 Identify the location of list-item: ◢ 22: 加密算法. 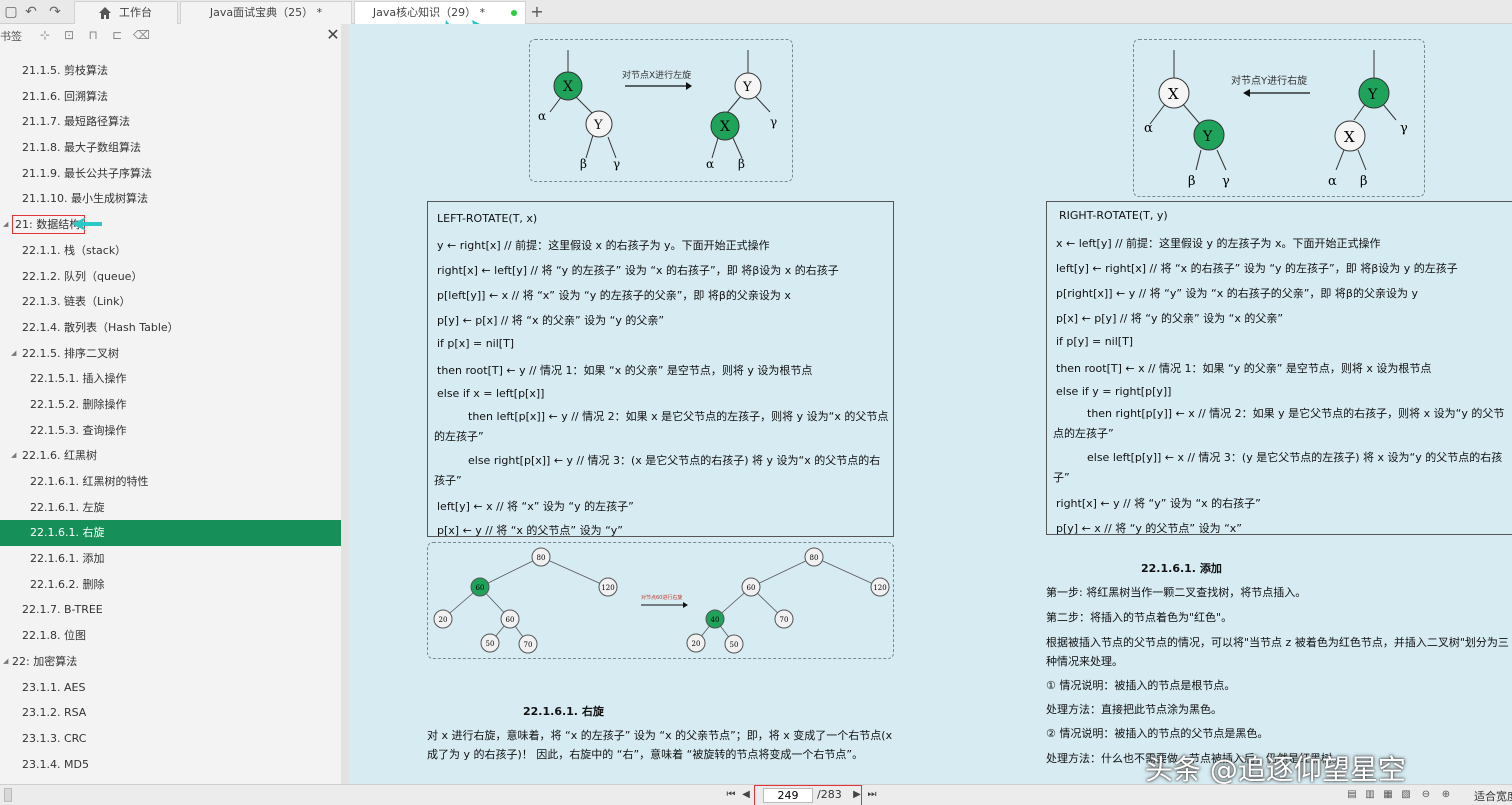
(170, 662).